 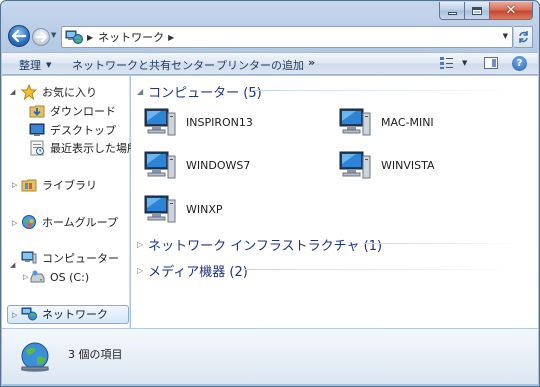 What do you see at coordinates (270, 356) in the screenshot?
I see `details-pane: 3 個の項目` at bounding box center [270, 356].